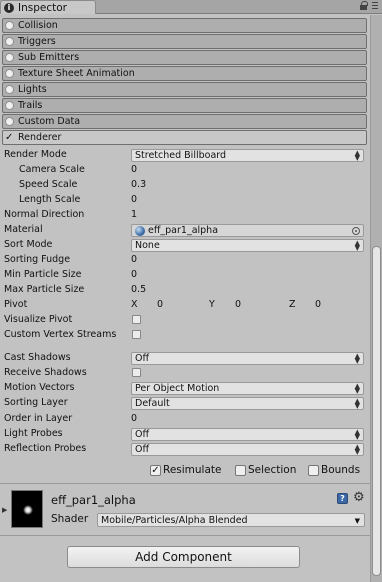 The width and height of the screenshot is (382, 582). What do you see at coordinates (76, 73) in the screenshot?
I see `module-label-texture-sheet-animation: Texture Sheet Animation` at bounding box center [76, 73].